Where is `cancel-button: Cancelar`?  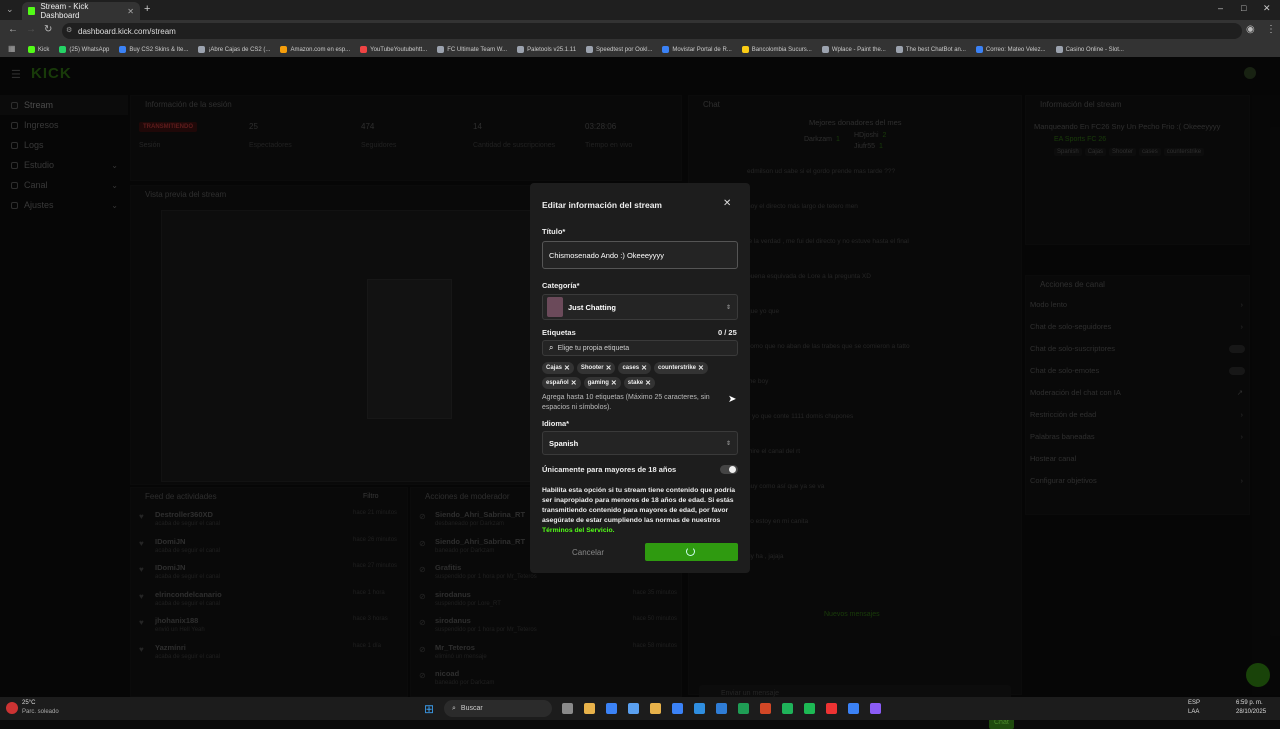
cancel-button: Cancelar is located at coordinates (588, 552).